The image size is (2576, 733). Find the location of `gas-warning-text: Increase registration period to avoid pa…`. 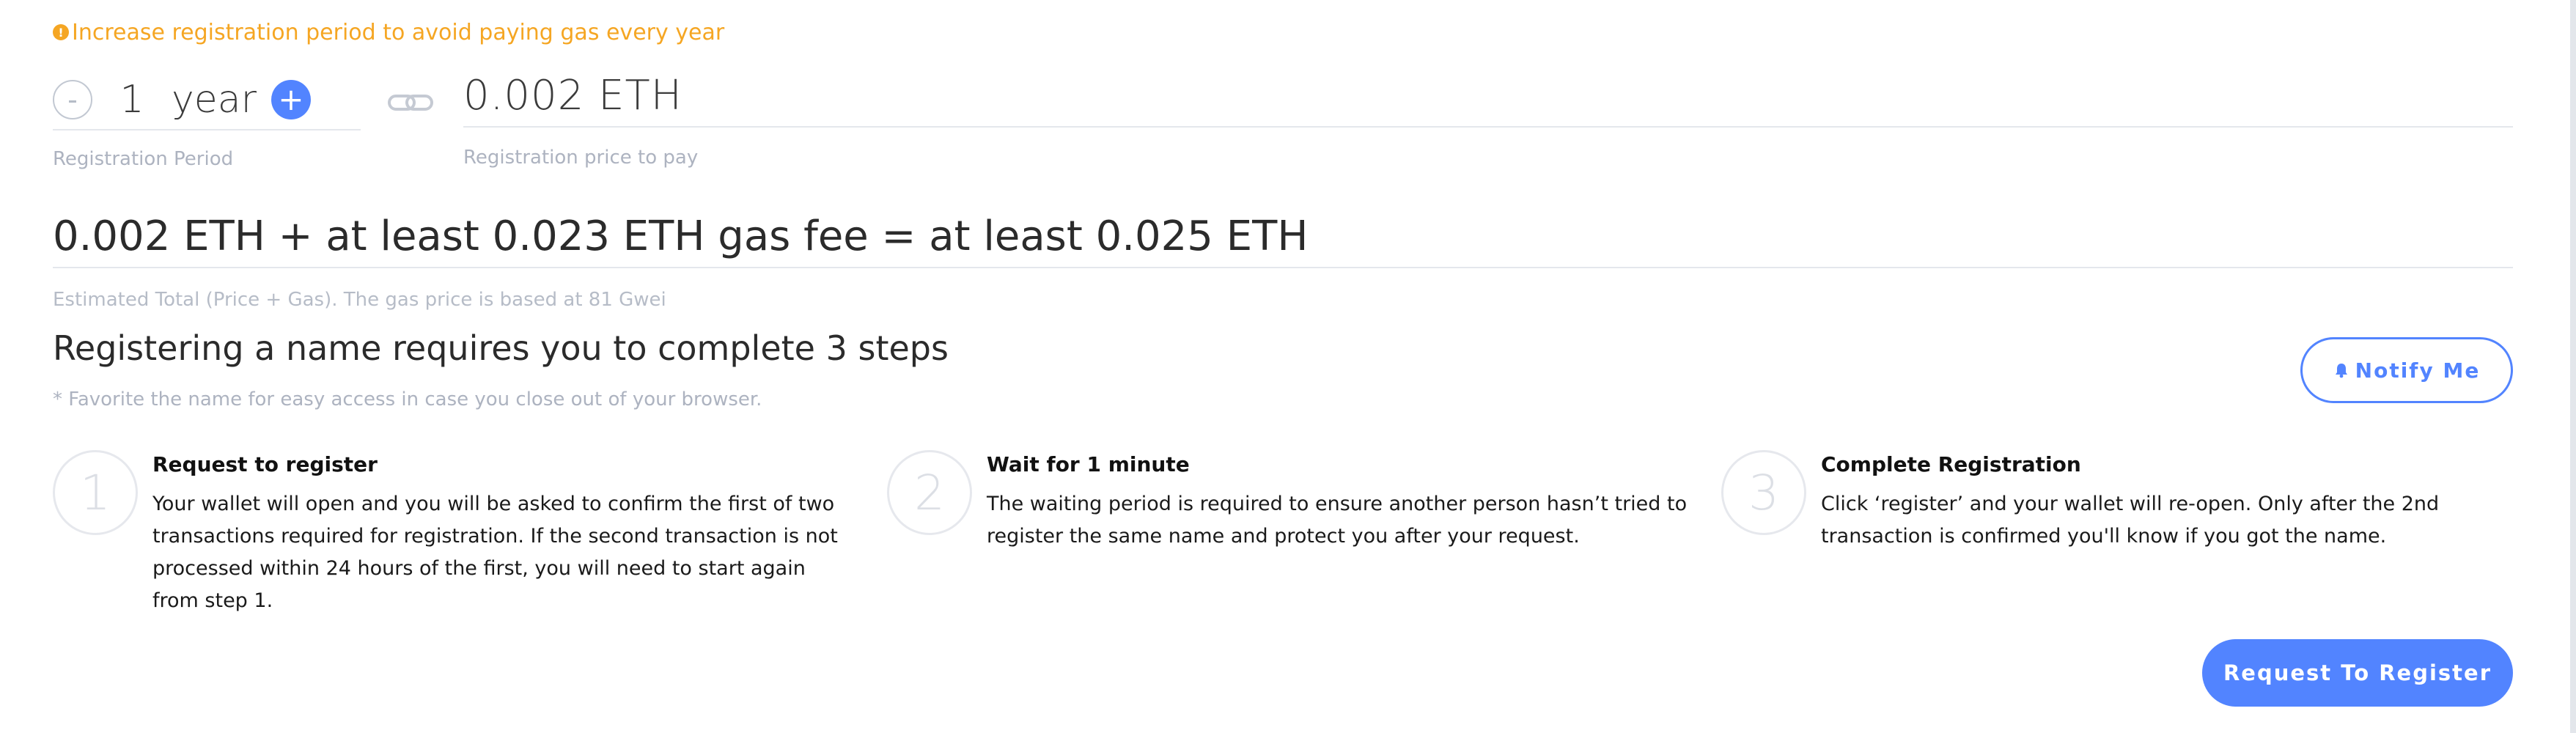

gas-warning-text: Increase registration period to avoid pa… is located at coordinates (398, 32).